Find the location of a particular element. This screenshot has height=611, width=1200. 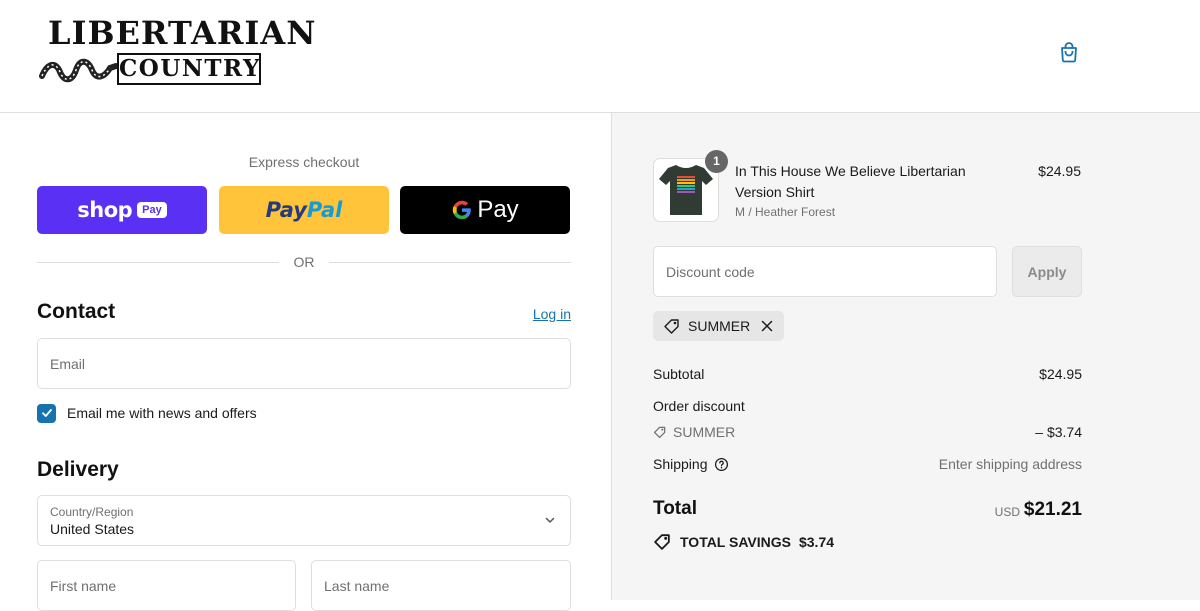

newsletter-checkbox is located at coordinates (46, 413).